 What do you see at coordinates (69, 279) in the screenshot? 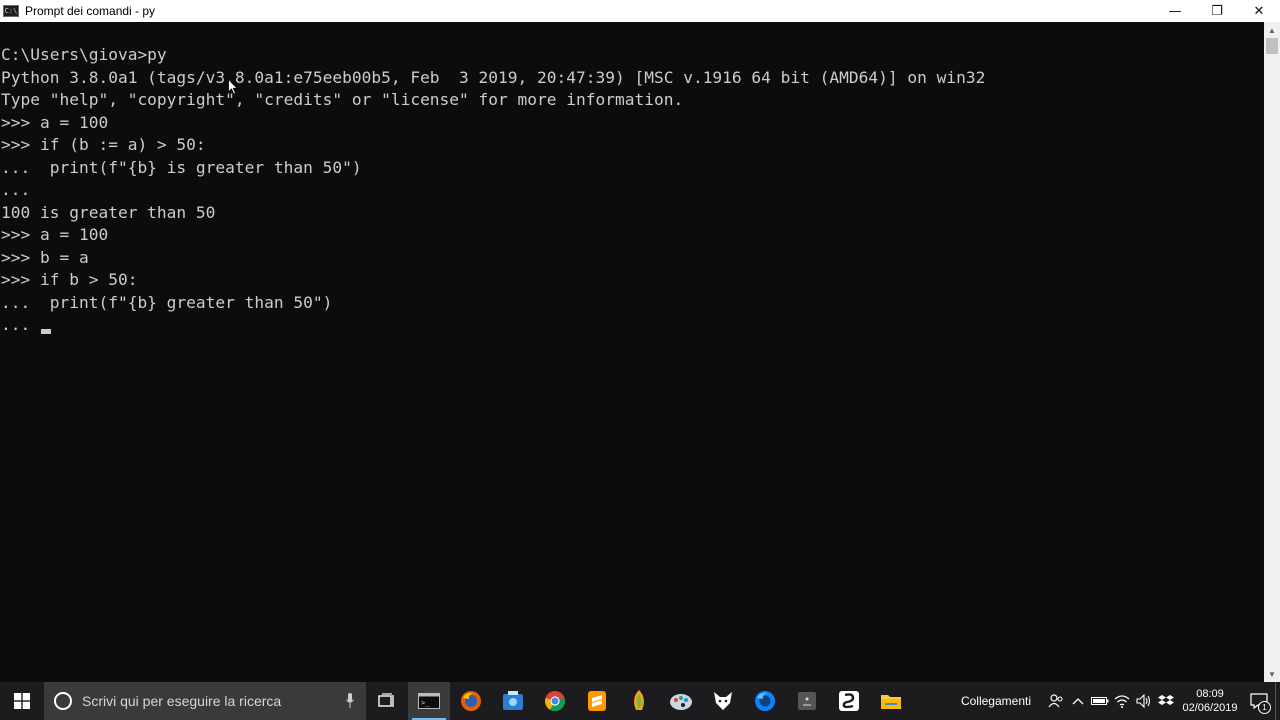
I see `console-line: >>> if b > 50:` at bounding box center [69, 279].